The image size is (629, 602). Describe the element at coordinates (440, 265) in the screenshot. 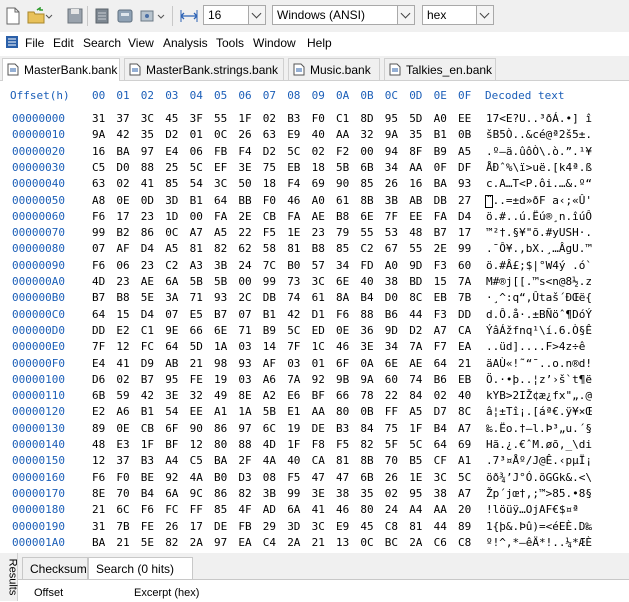

I see `hex-byte: F3` at that location.